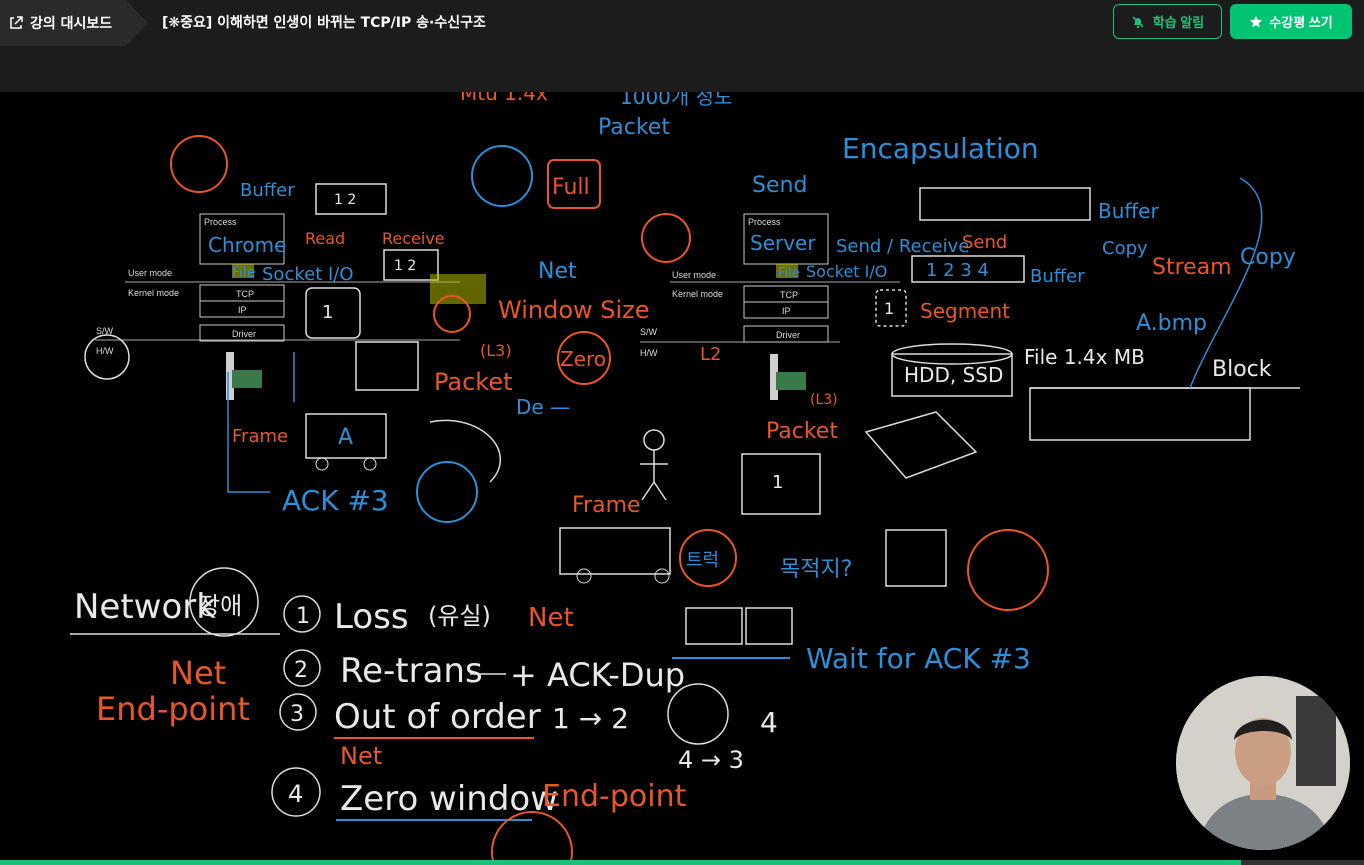  I want to click on buffer-cells-left: 1 2, so click(345, 200).